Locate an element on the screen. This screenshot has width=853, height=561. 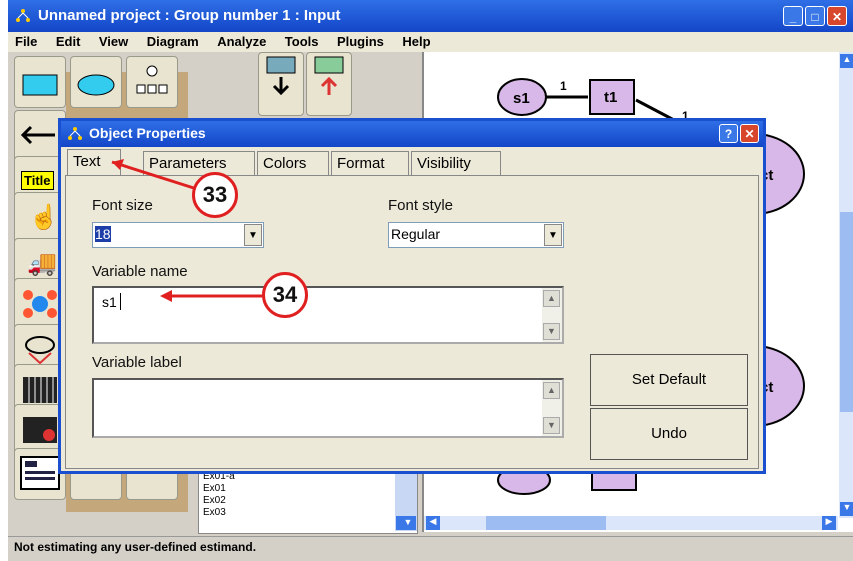
callout-arrowhead is located at coordinates (166, 296).